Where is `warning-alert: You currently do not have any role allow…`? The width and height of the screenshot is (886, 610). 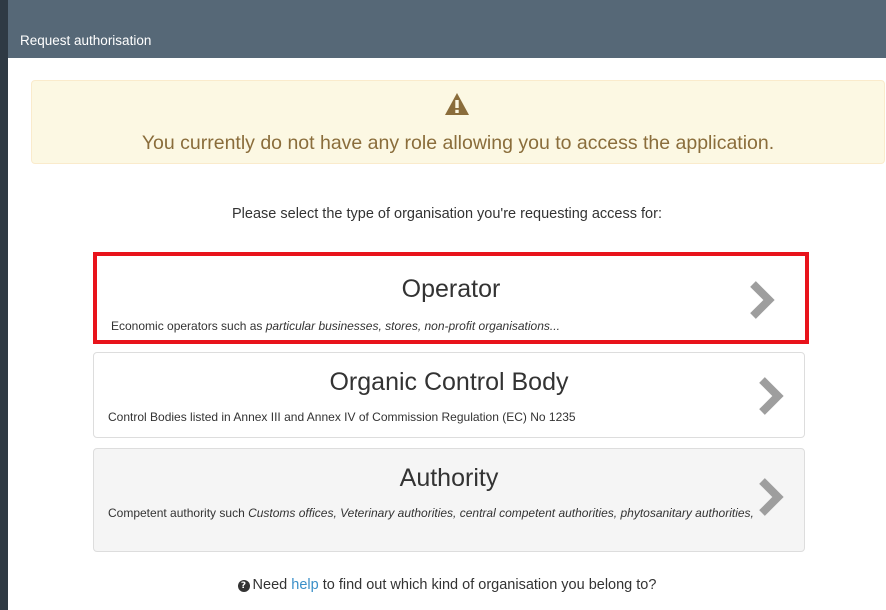
warning-alert: You currently do not have any role allow… is located at coordinates (458, 122).